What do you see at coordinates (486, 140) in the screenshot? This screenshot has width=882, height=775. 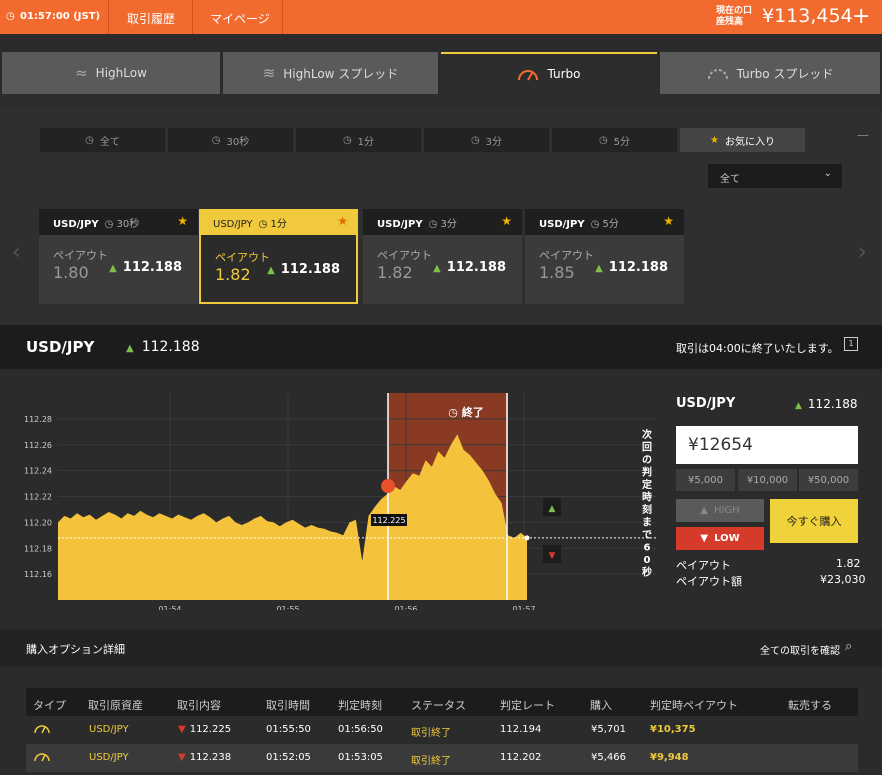 I see `filter-3m: ◷ 3分` at bounding box center [486, 140].